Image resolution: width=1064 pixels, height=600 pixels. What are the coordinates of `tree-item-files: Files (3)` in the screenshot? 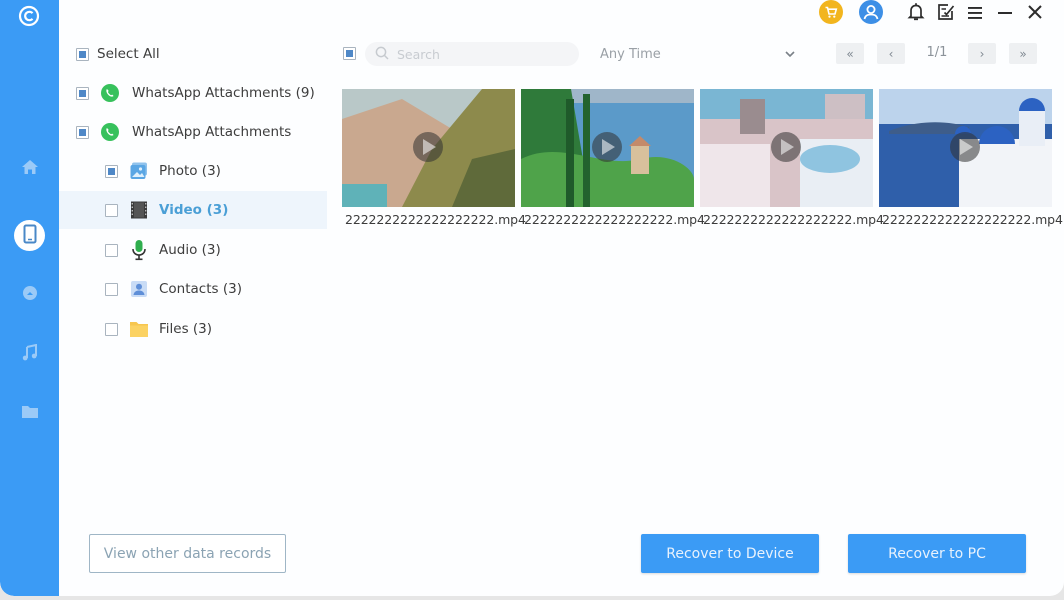 It's located at (193, 329).